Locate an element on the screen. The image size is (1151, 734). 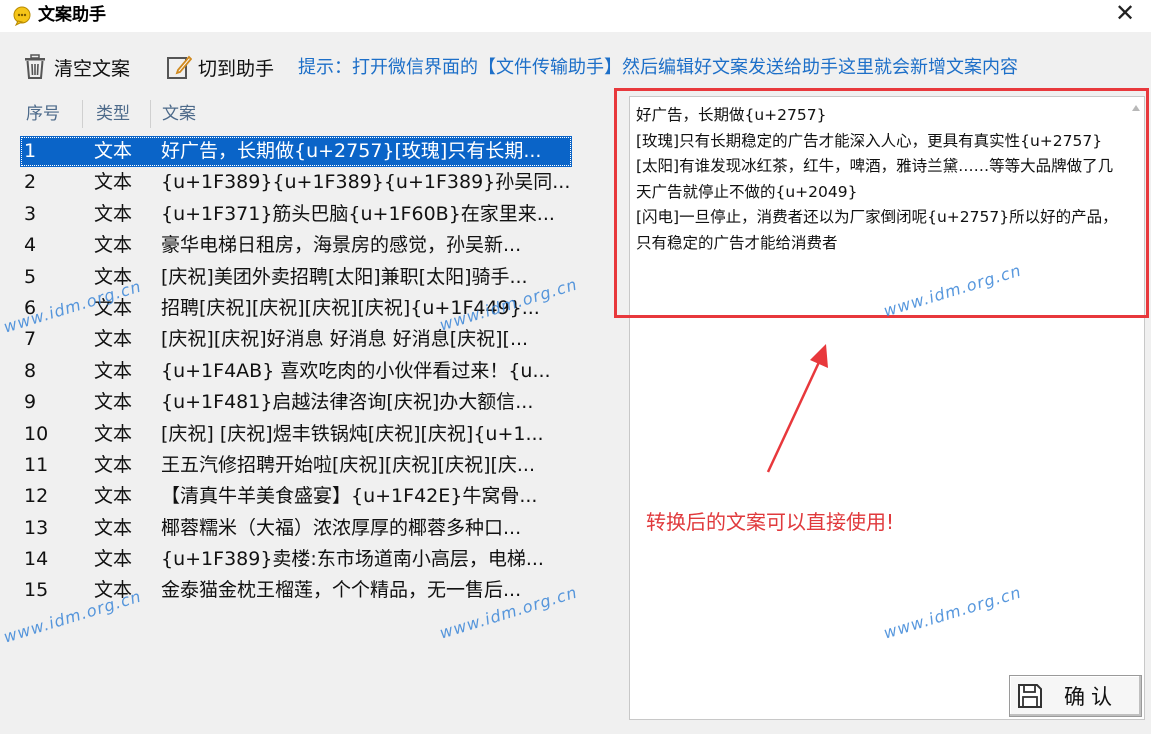
confirm-button: 确认 is located at coordinates (1075, 696).